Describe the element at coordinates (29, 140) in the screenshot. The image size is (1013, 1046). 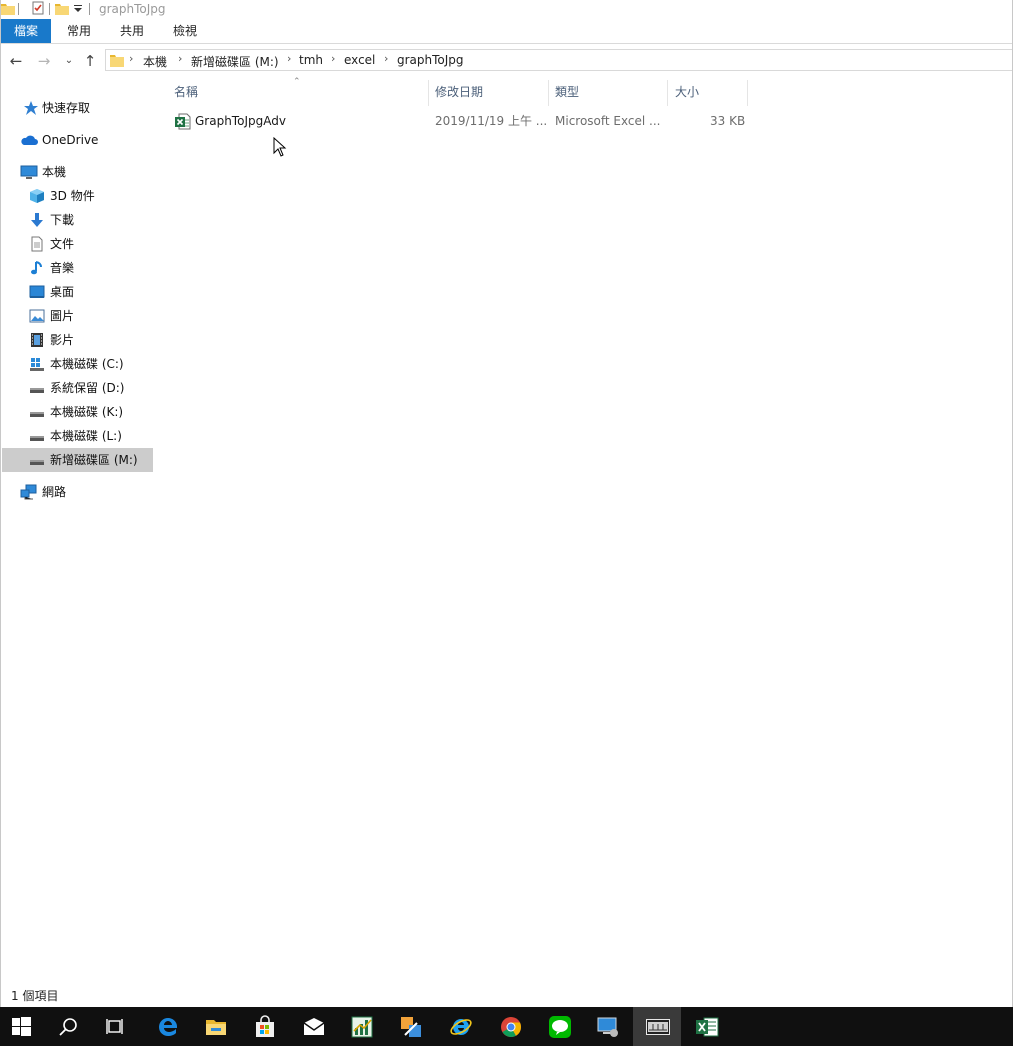
I see `cloud-icon` at that location.